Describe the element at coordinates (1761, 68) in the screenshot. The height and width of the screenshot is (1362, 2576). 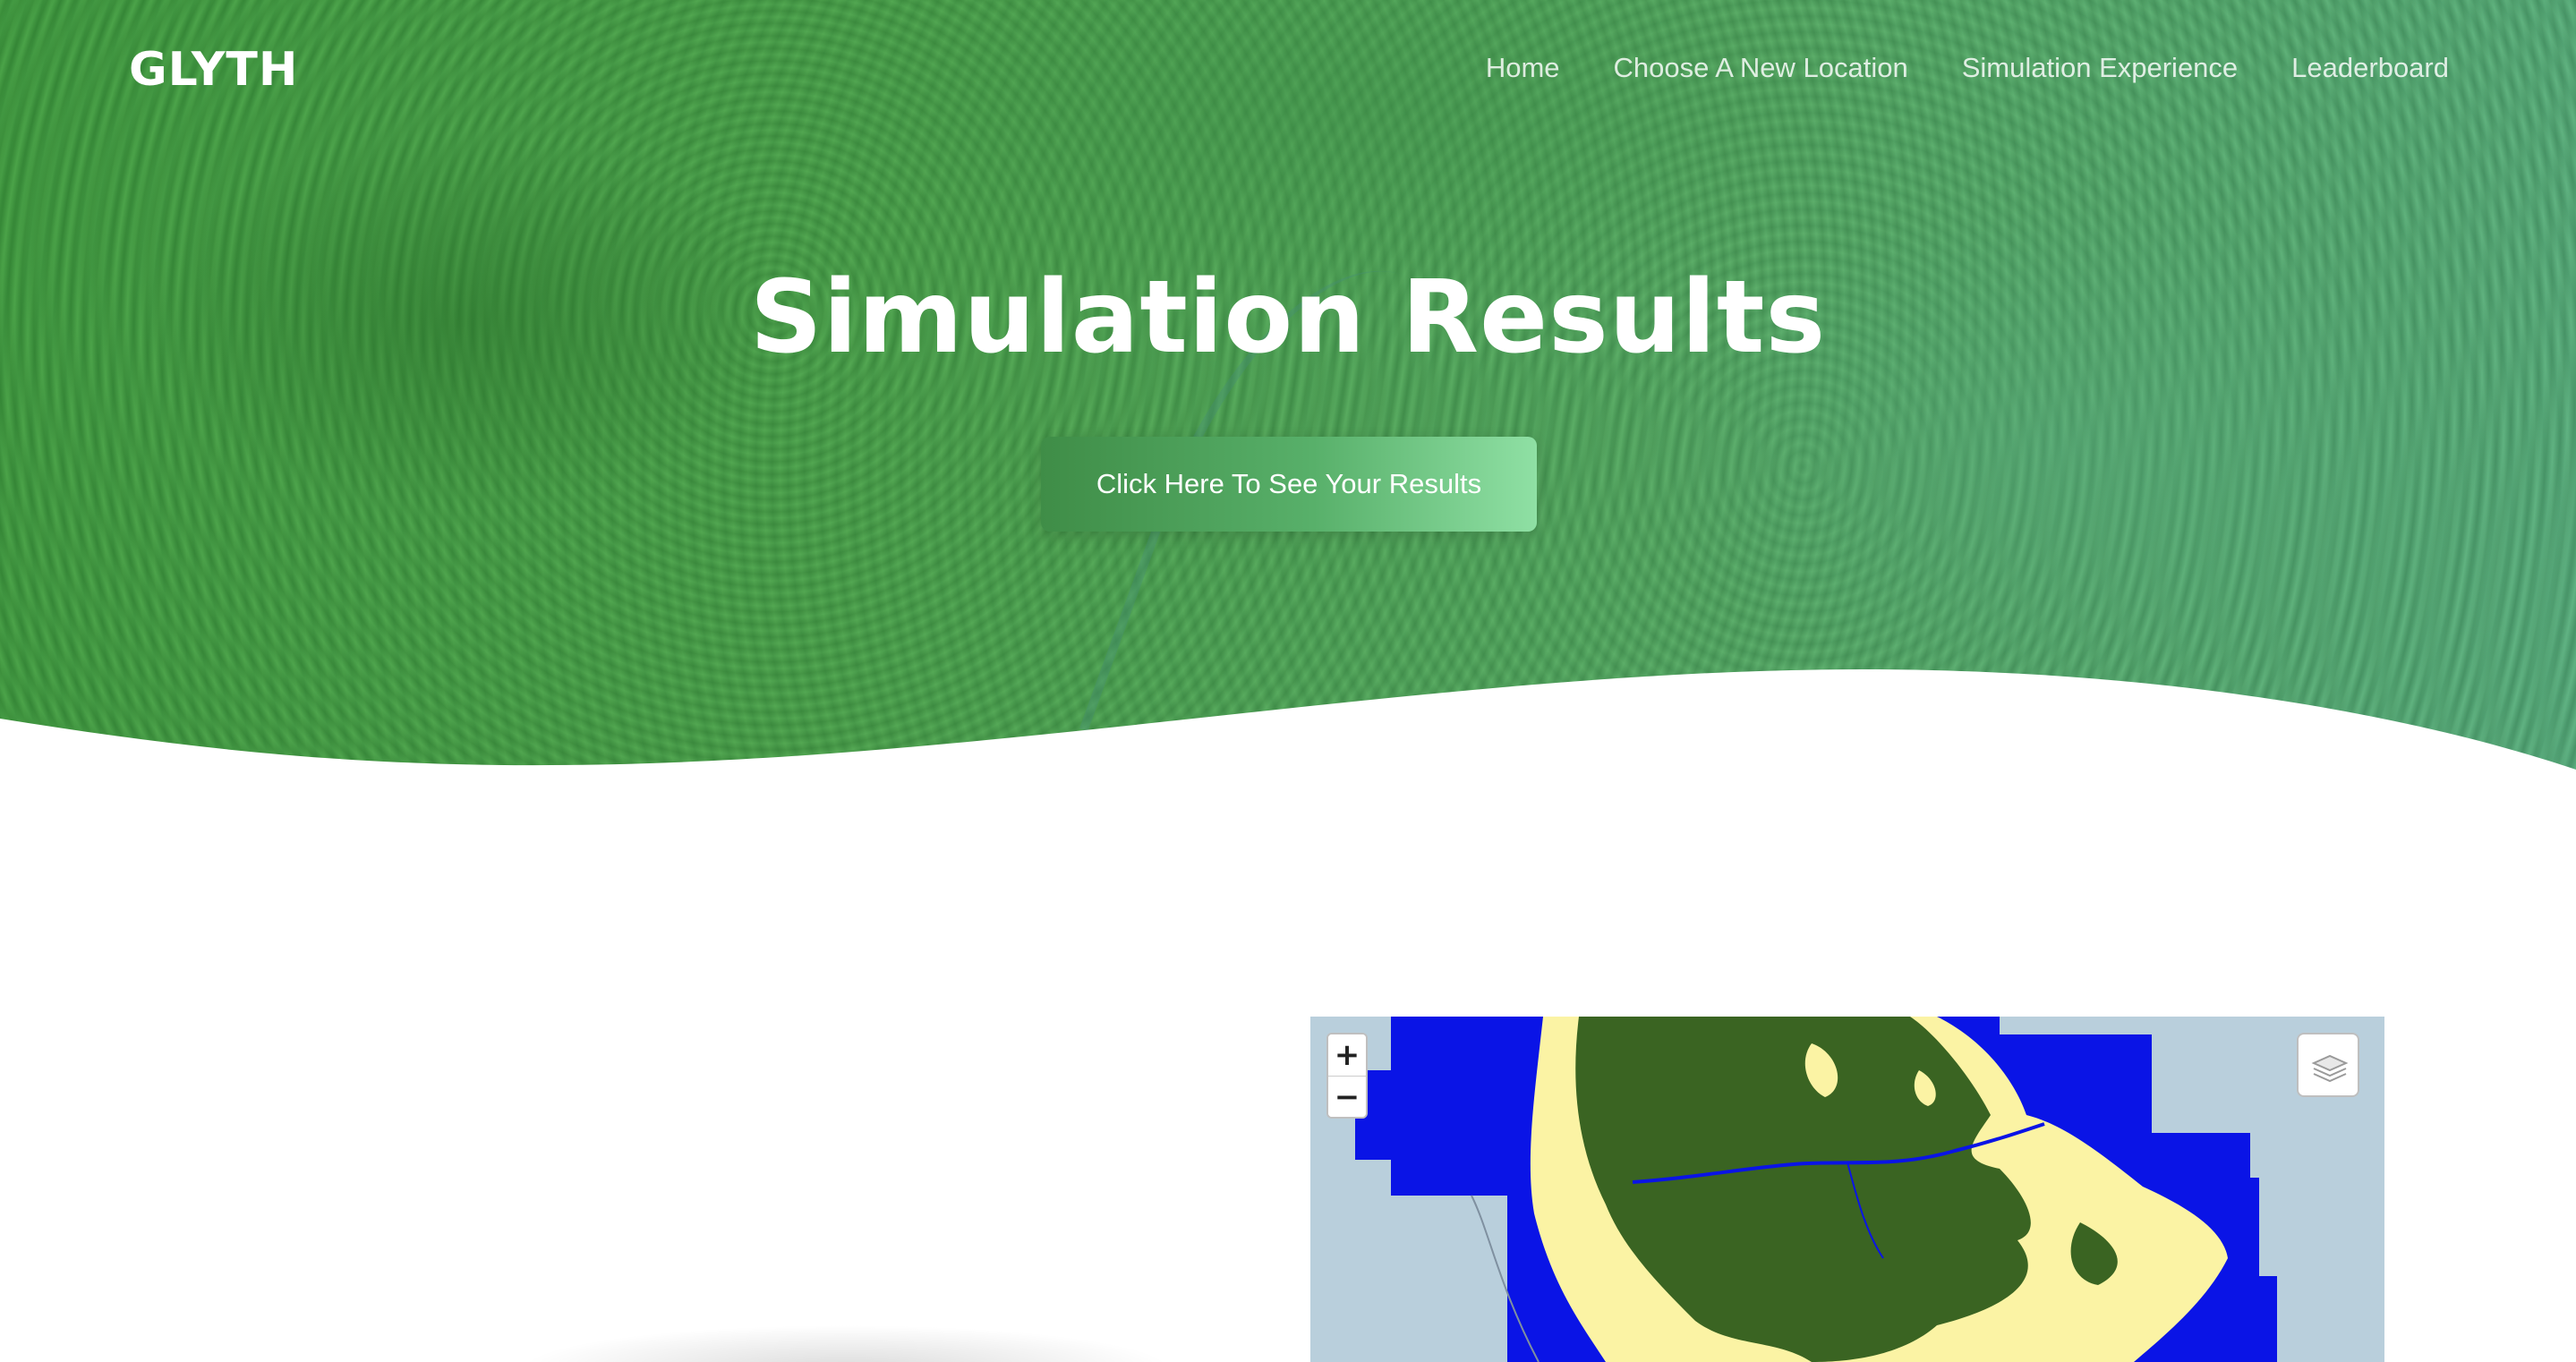
I see `nav-link-choose-location: Choose A New Location` at that location.